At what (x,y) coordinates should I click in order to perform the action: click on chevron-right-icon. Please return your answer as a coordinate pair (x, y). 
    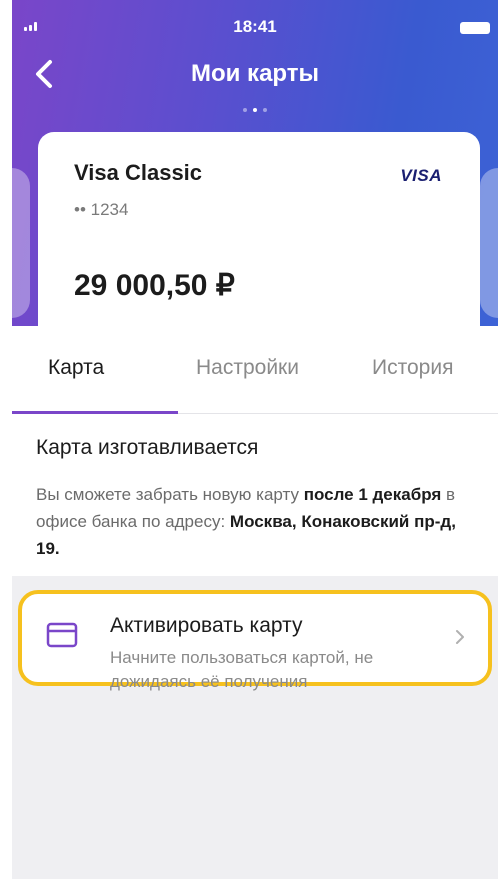
    Looking at the image, I should click on (460, 637).